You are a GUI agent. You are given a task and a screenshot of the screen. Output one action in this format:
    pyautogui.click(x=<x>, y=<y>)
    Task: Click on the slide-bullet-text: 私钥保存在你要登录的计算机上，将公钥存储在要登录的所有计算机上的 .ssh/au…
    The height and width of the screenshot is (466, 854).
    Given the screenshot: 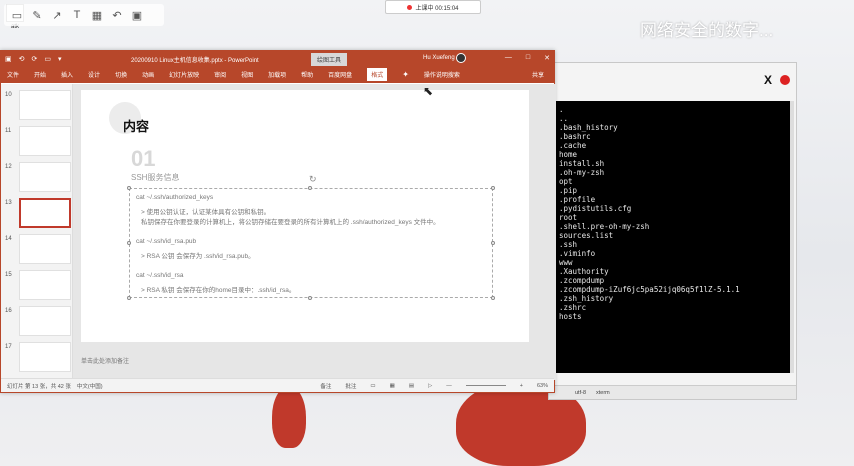 What is the action you would take?
    pyautogui.click(x=290, y=221)
    